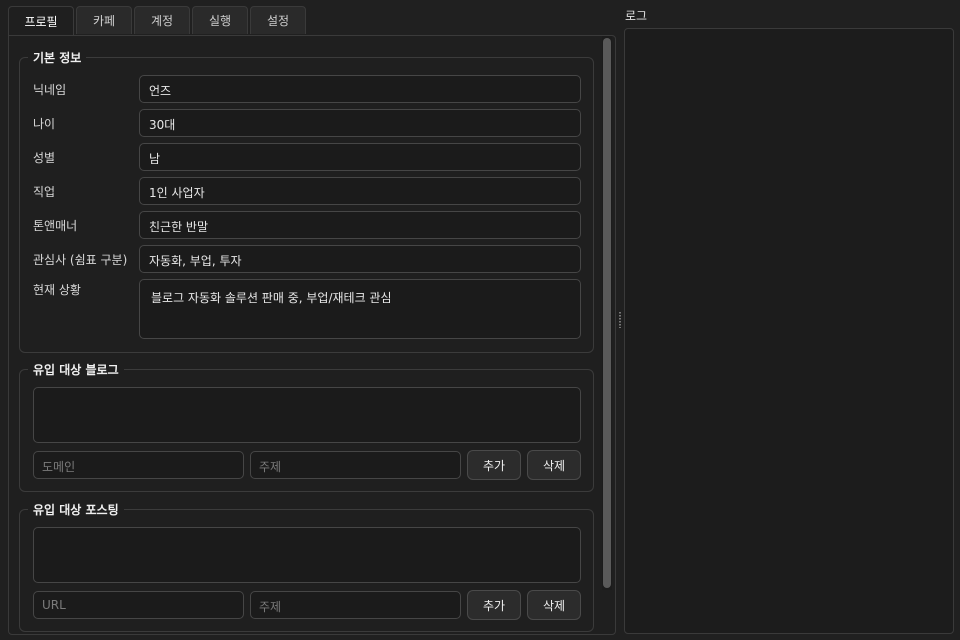 Image resolution: width=960 pixels, height=640 pixels. Describe the element at coordinates (355, 465) in the screenshot. I see `blog-topic-input: 주제` at that location.